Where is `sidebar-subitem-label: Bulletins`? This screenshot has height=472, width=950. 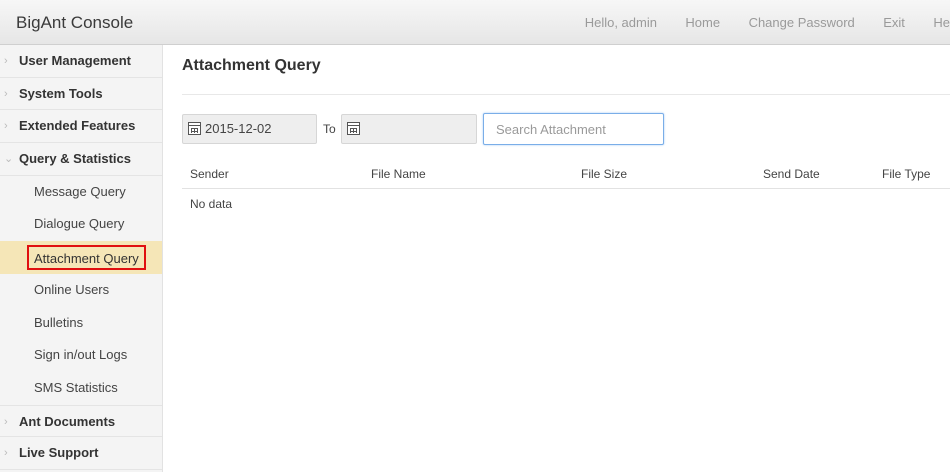
sidebar-subitem-label: Bulletins is located at coordinates (59, 322).